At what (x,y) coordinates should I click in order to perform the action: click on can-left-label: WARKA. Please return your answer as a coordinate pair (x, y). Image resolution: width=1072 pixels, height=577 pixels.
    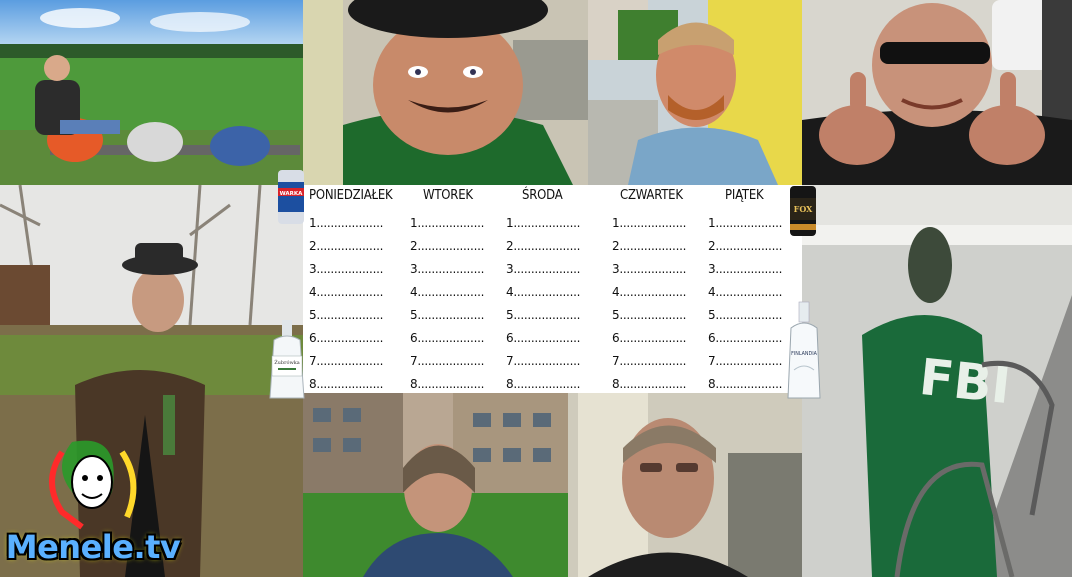
    Looking at the image, I should click on (292, 194).